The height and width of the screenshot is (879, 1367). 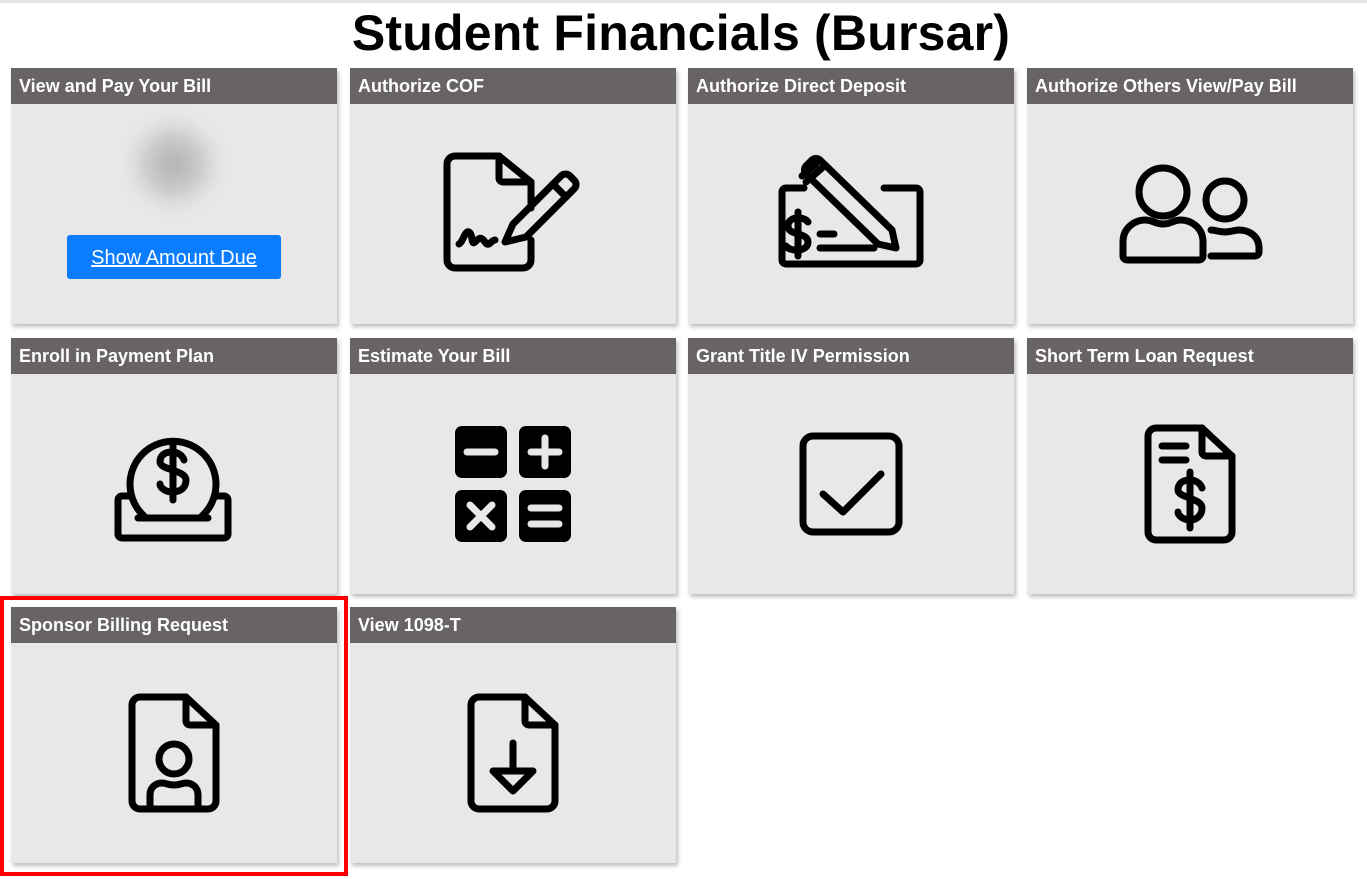 I want to click on tile-enroll-payment-plan: Enroll in Payment Plan, so click(x=174, y=466).